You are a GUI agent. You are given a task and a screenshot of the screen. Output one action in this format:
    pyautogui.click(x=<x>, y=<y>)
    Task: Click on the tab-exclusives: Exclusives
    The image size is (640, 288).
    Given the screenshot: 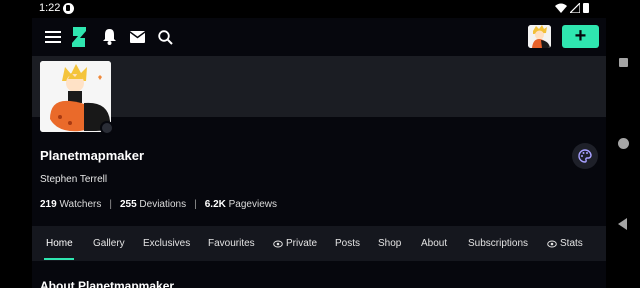 What is the action you would take?
    pyautogui.click(x=166, y=243)
    